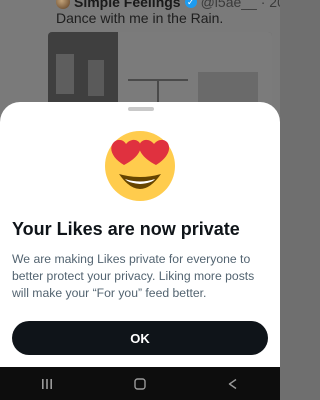 The height and width of the screenshot is (400, 320). I want to click on recents-button, so click(47, 383).